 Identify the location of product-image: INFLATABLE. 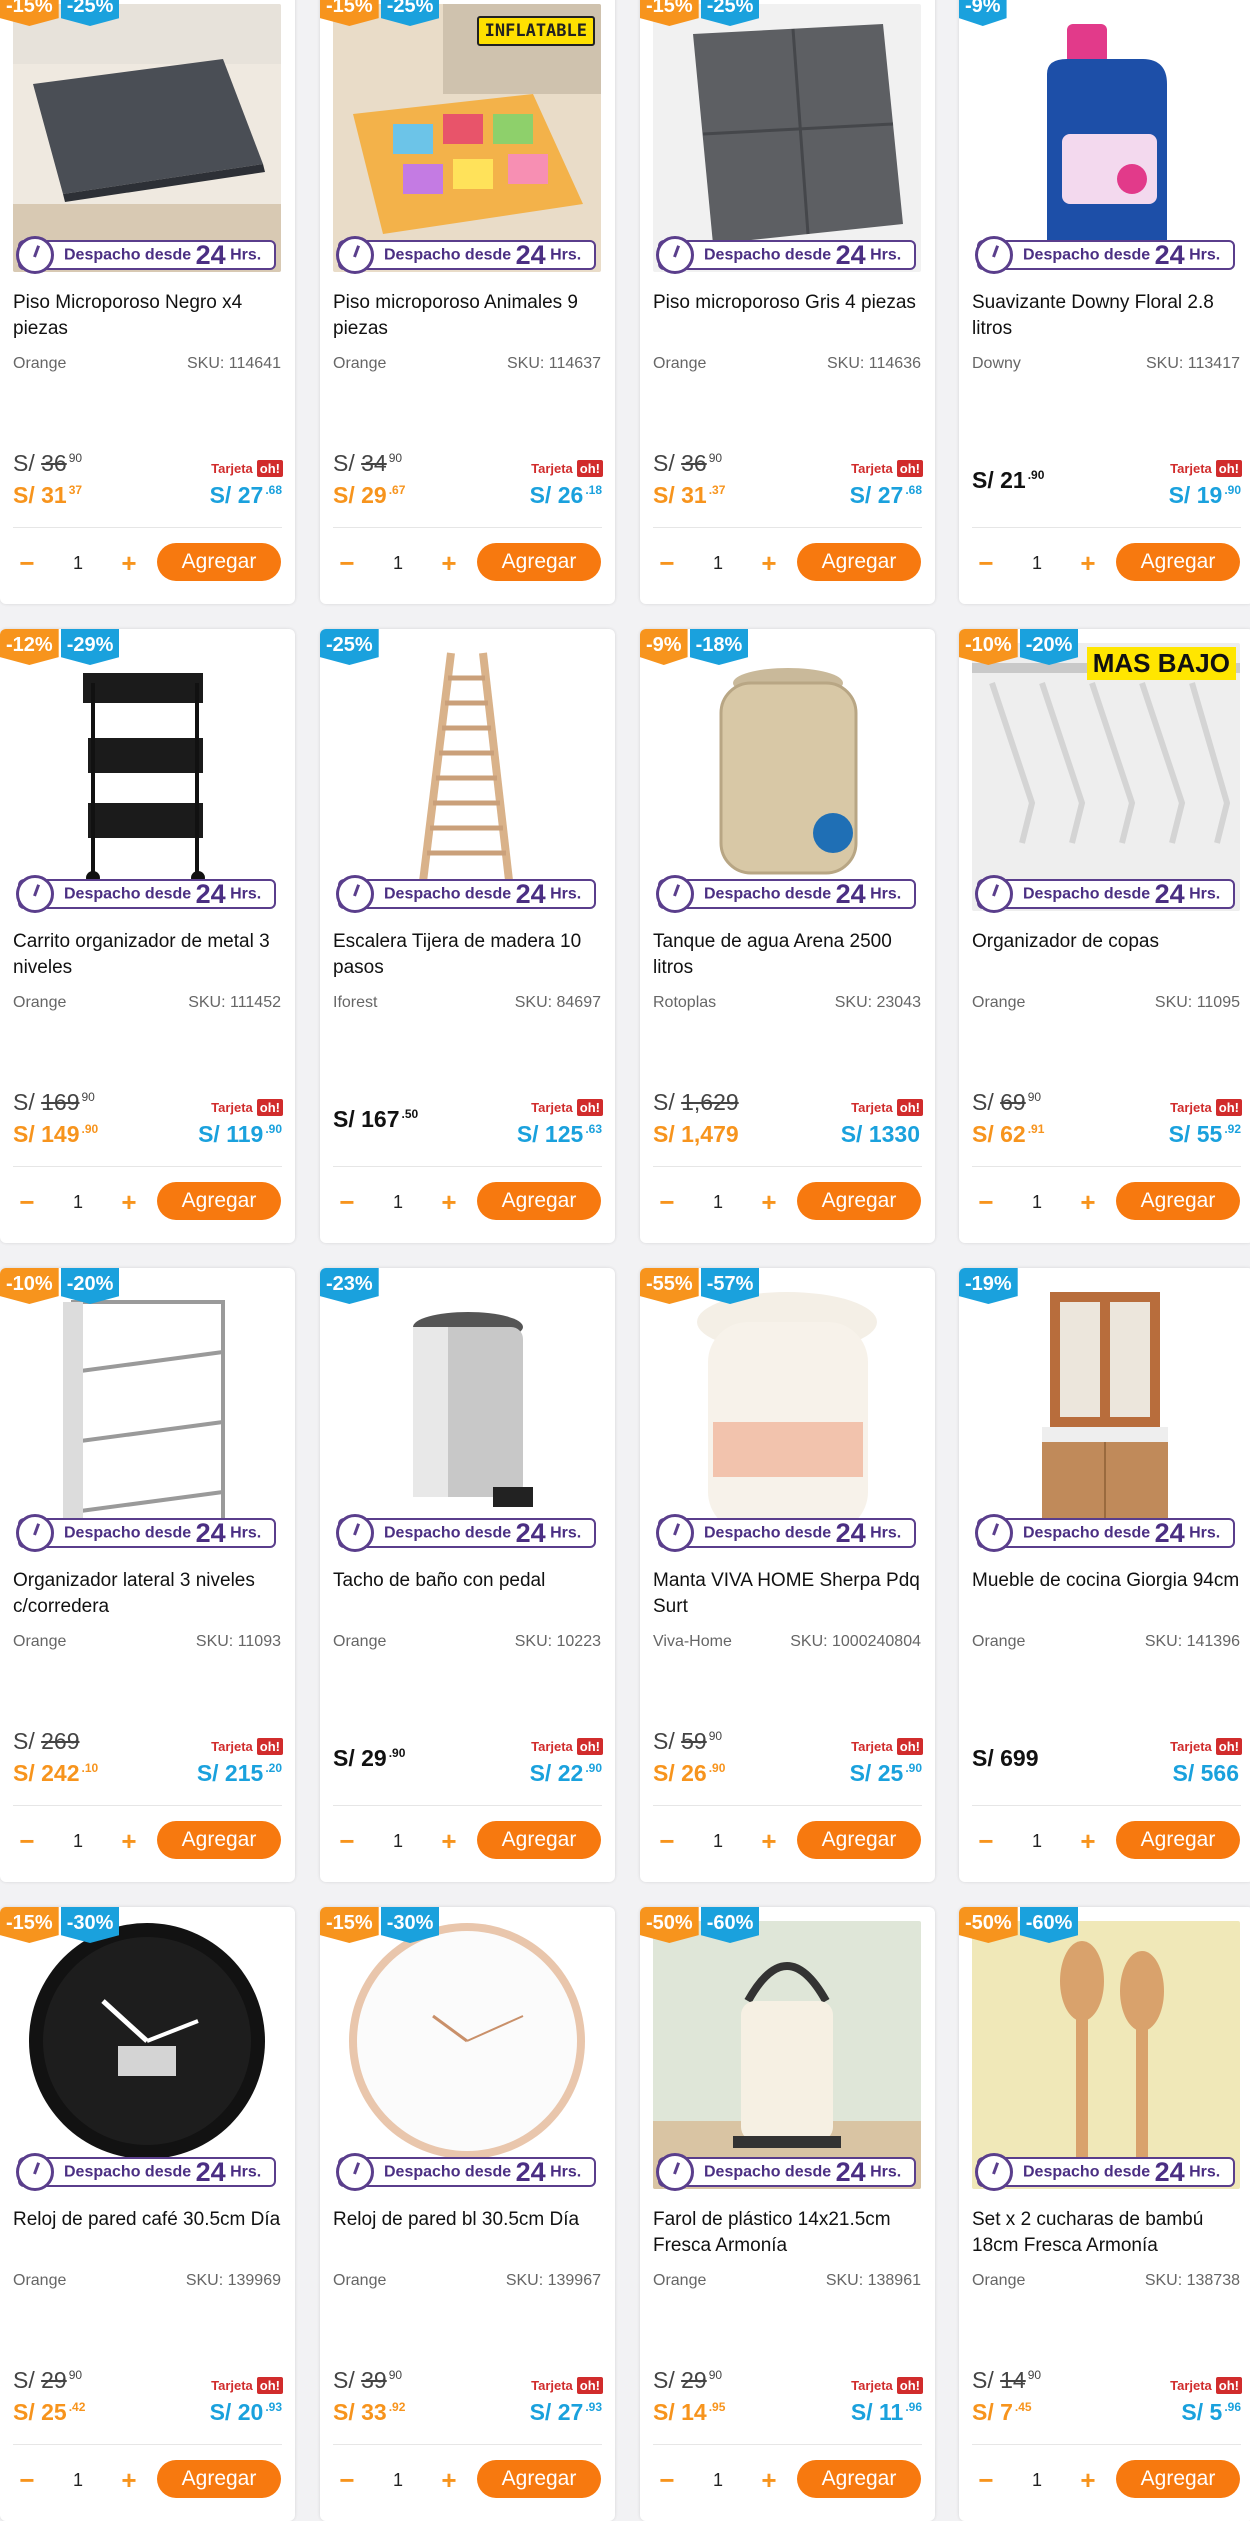
(467, 138).